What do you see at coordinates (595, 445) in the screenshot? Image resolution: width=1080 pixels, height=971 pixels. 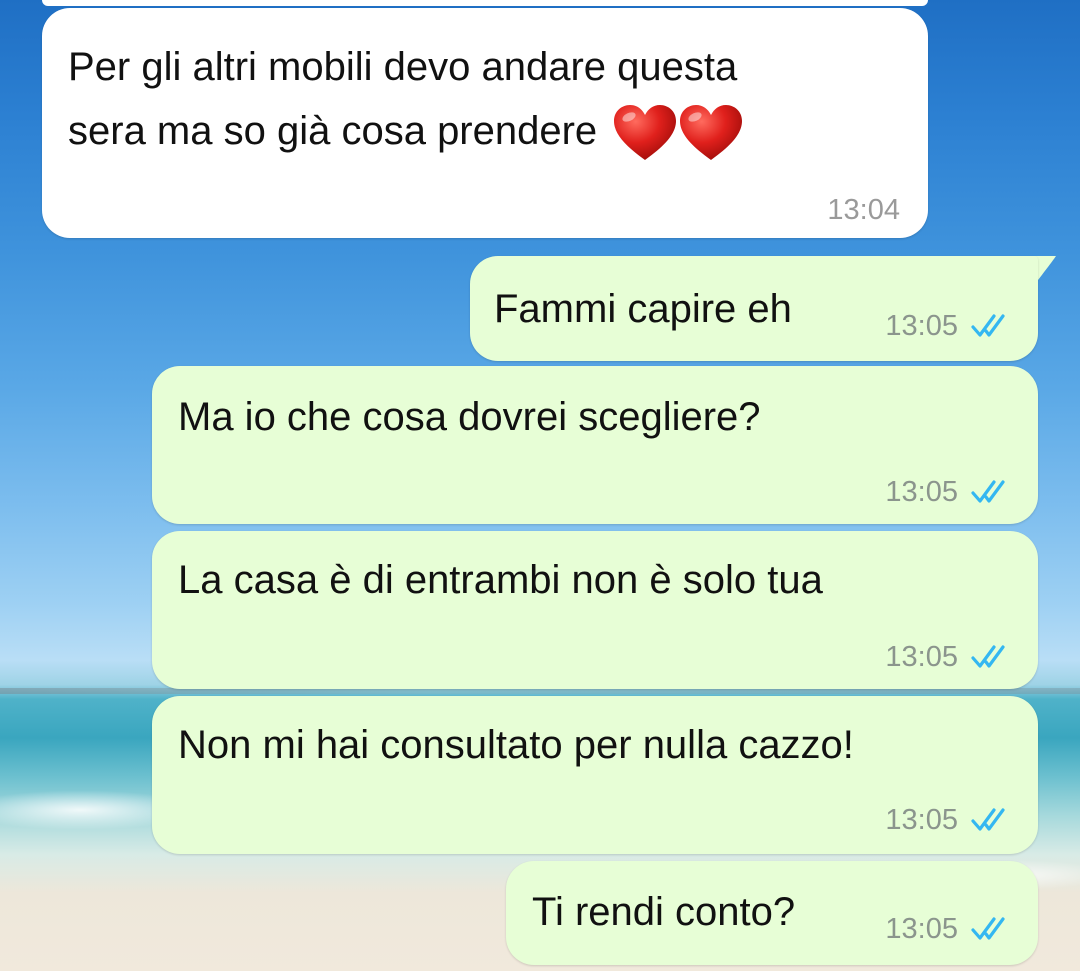 I see `message-bubble-outgoing: Ma io che cosa dovrei scegliere? 13:05` at bounding box center [595, 445].